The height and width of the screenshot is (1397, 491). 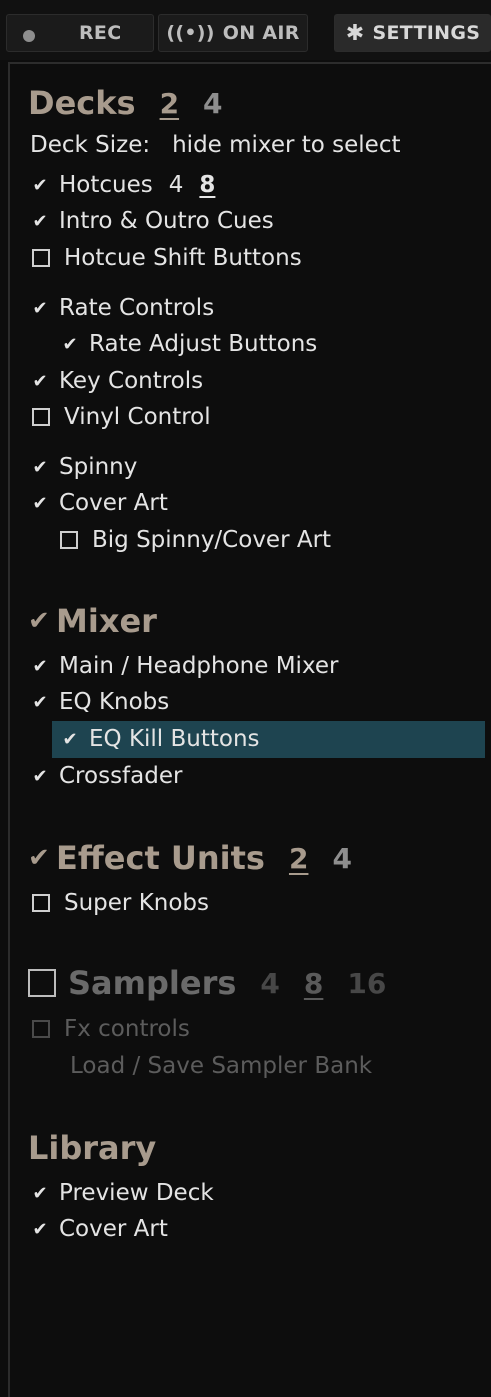 What do you see at coordinates (366, 983) in the screenshot?
I see `samplers-count-16: 16` at bounding box center [366, 983].